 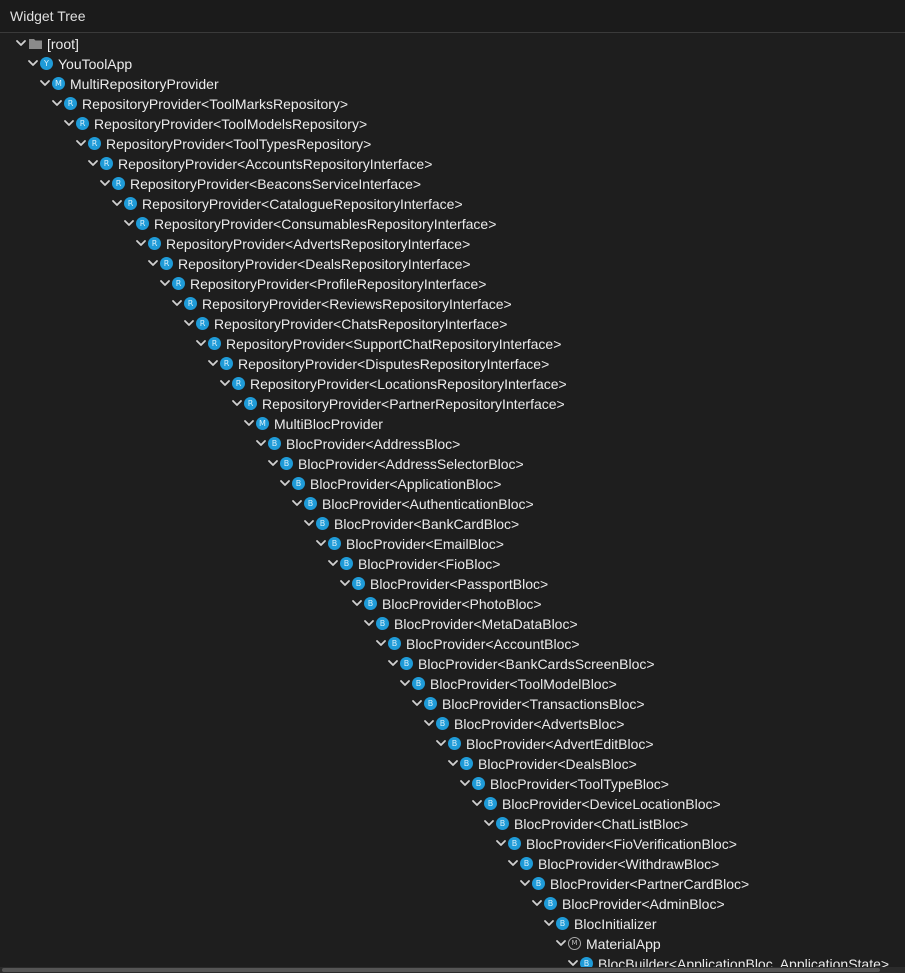 I want to click on tree-row: R RepositoryProvider<ToolTypesRepository>, so click(x=452, y=144).